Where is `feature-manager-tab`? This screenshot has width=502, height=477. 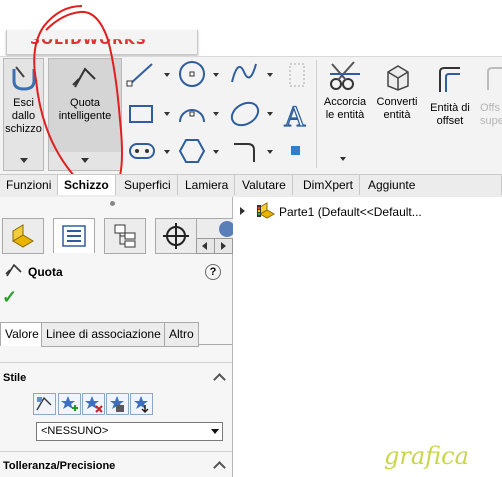
feature-manager-tab is located at coordinates (23, 236).